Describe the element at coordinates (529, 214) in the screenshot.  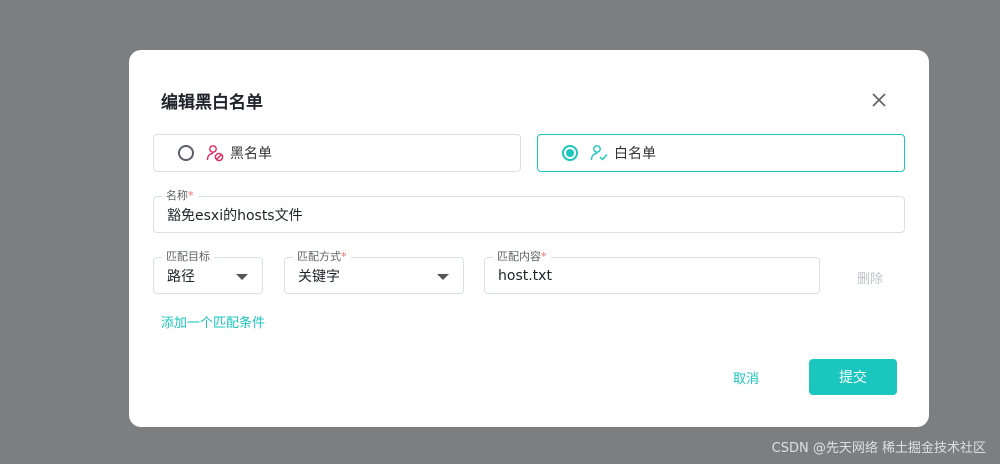
I see `name-input` at that location.